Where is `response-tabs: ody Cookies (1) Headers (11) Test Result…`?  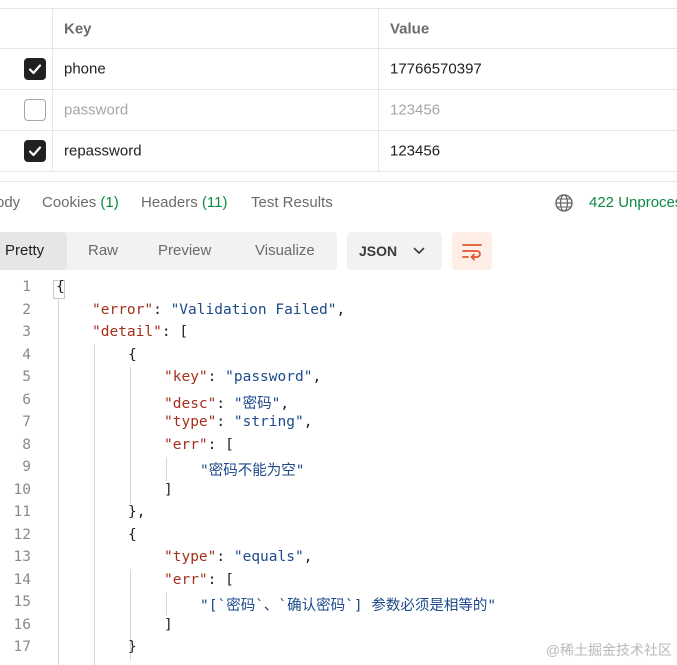 response-tabs: ody Cookies (1) Headers (11) Test Result… is located at coordinates (338, 202).